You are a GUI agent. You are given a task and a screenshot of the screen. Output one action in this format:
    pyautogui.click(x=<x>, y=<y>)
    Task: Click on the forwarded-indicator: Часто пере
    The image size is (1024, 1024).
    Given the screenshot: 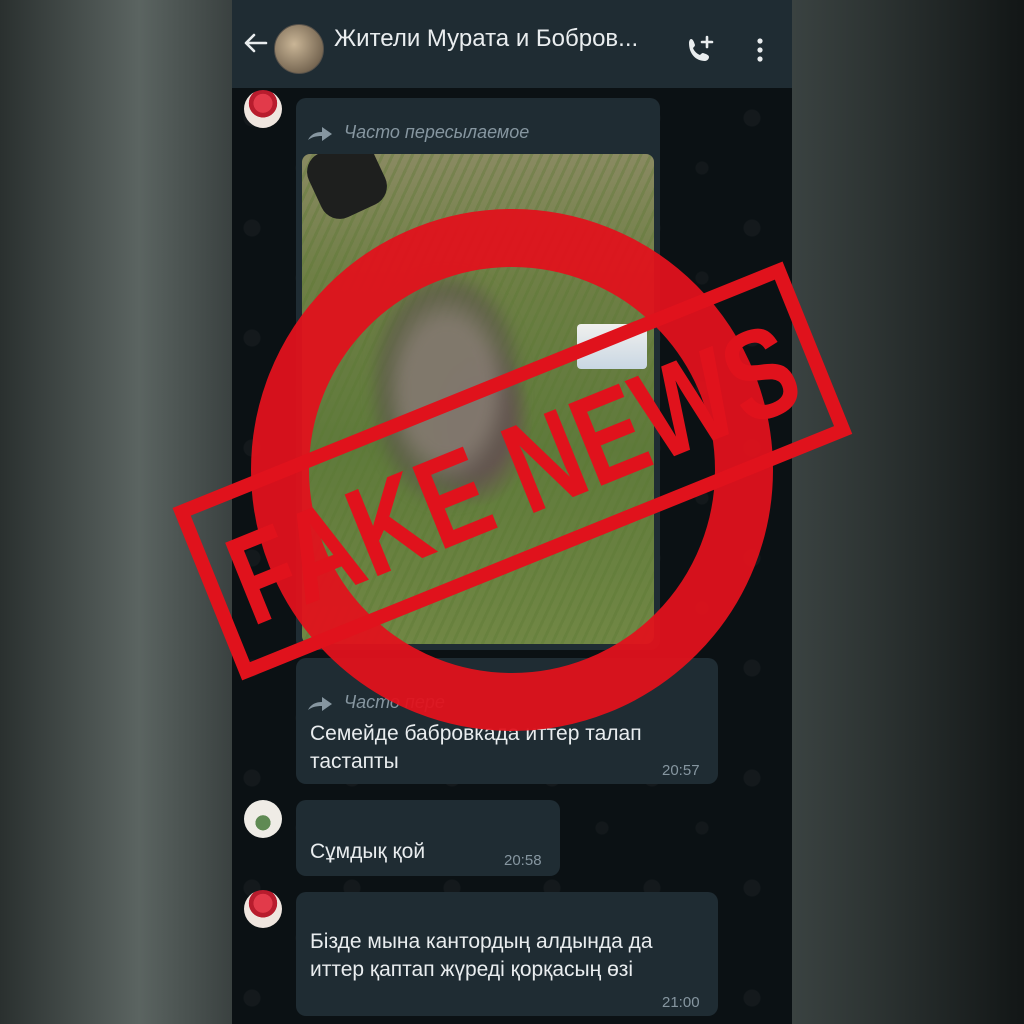 What is the action you would take?
    pyautogui.click(x=375, y=702)
    